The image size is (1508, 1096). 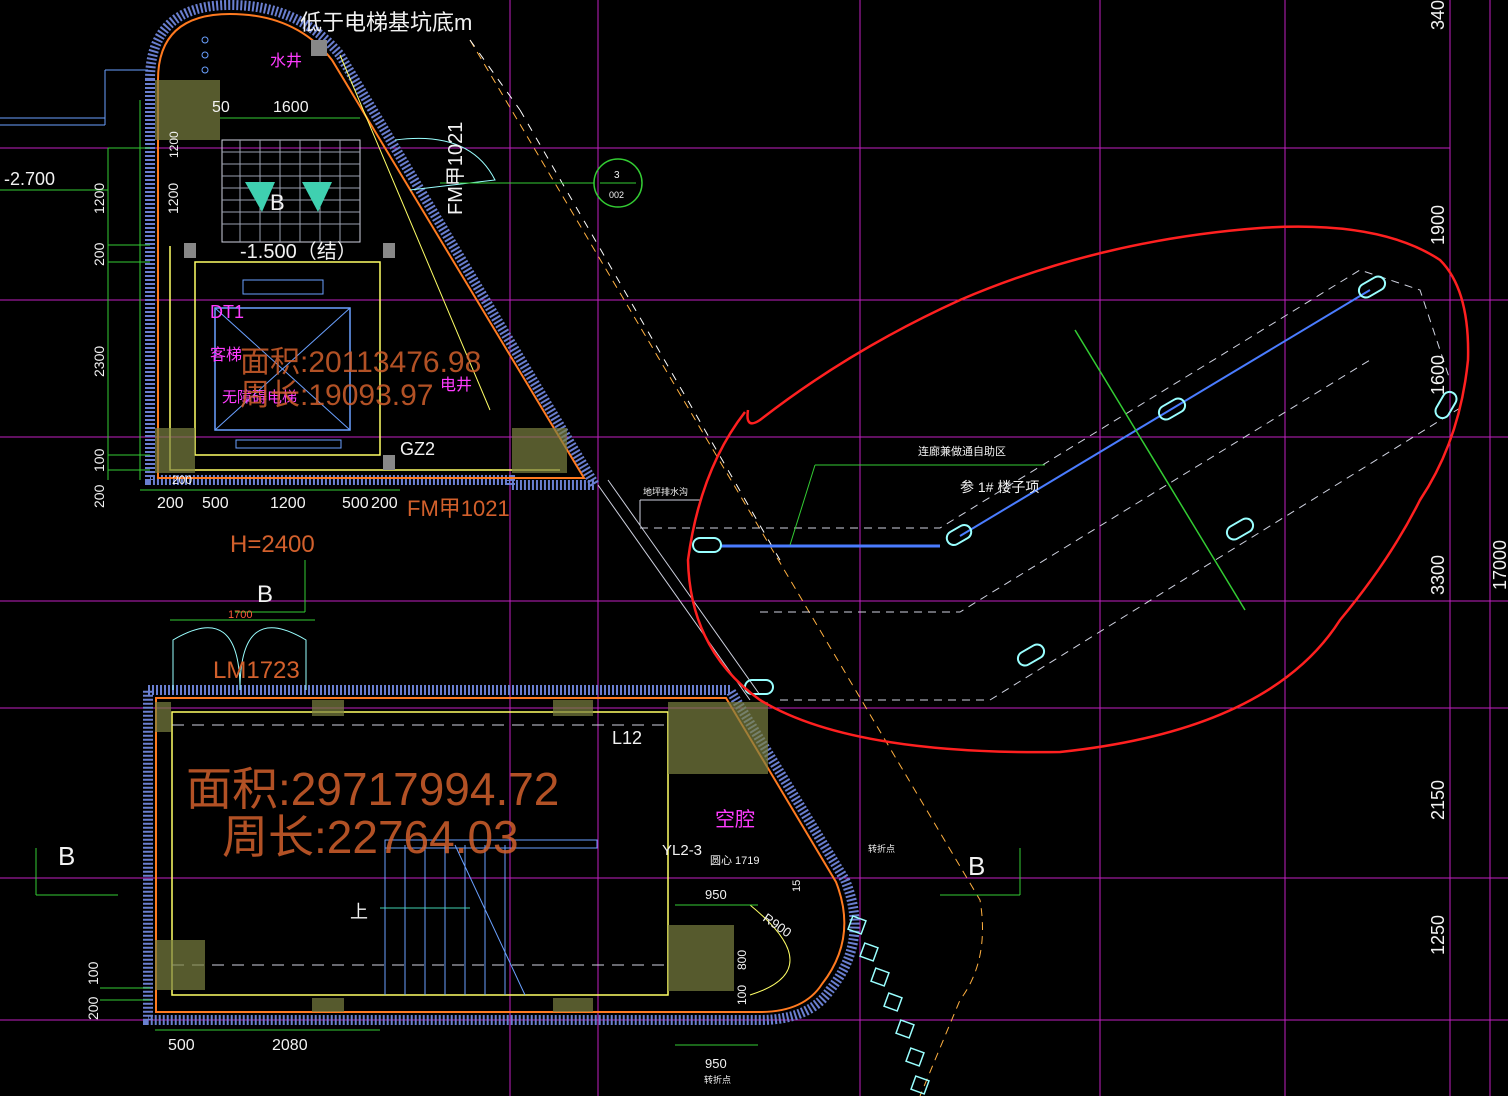 What do you see at coordinates (370, 837) in the screenshot?
I see `perimeter-lower: 周长:22764.03` at bounding box center [370, 837].